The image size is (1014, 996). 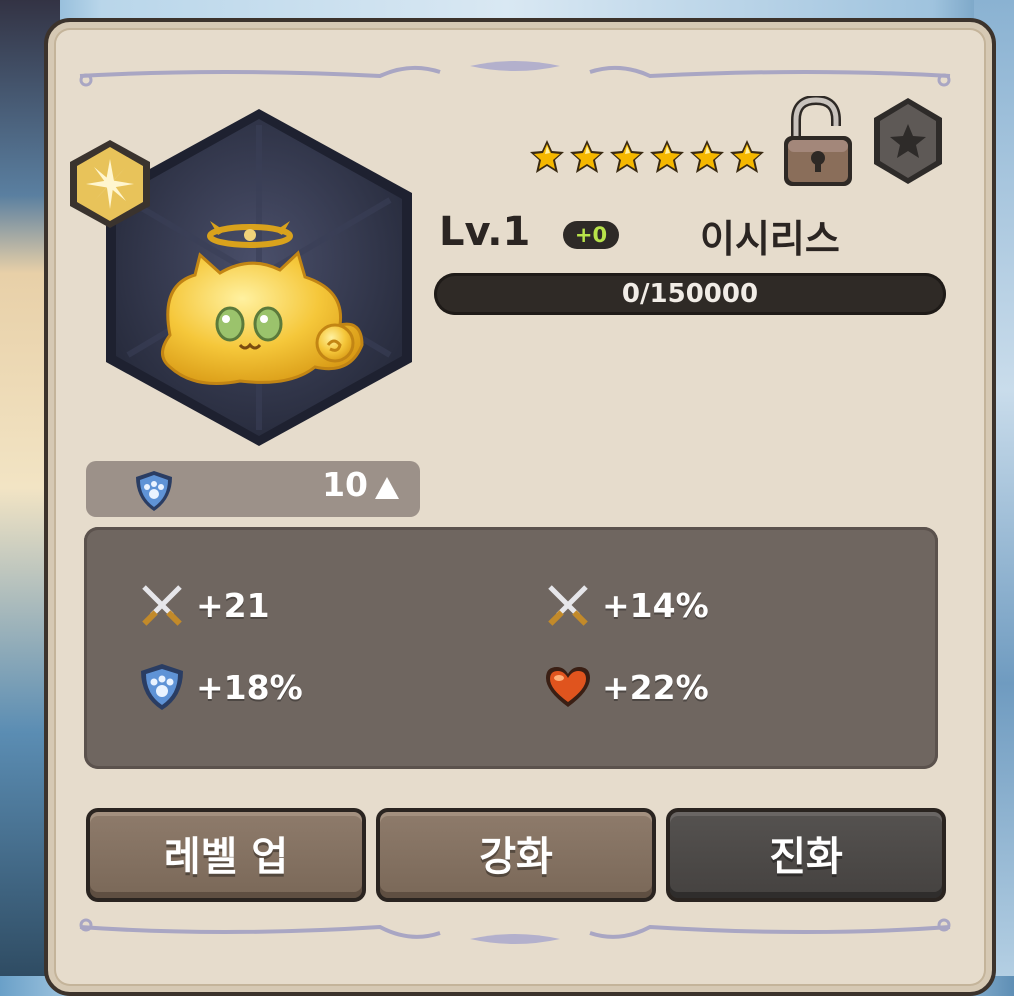 What do you see at coordinates (249, 687) in the screenshot?
I see `stat-value: +18%` at bounding box center [249, 687].